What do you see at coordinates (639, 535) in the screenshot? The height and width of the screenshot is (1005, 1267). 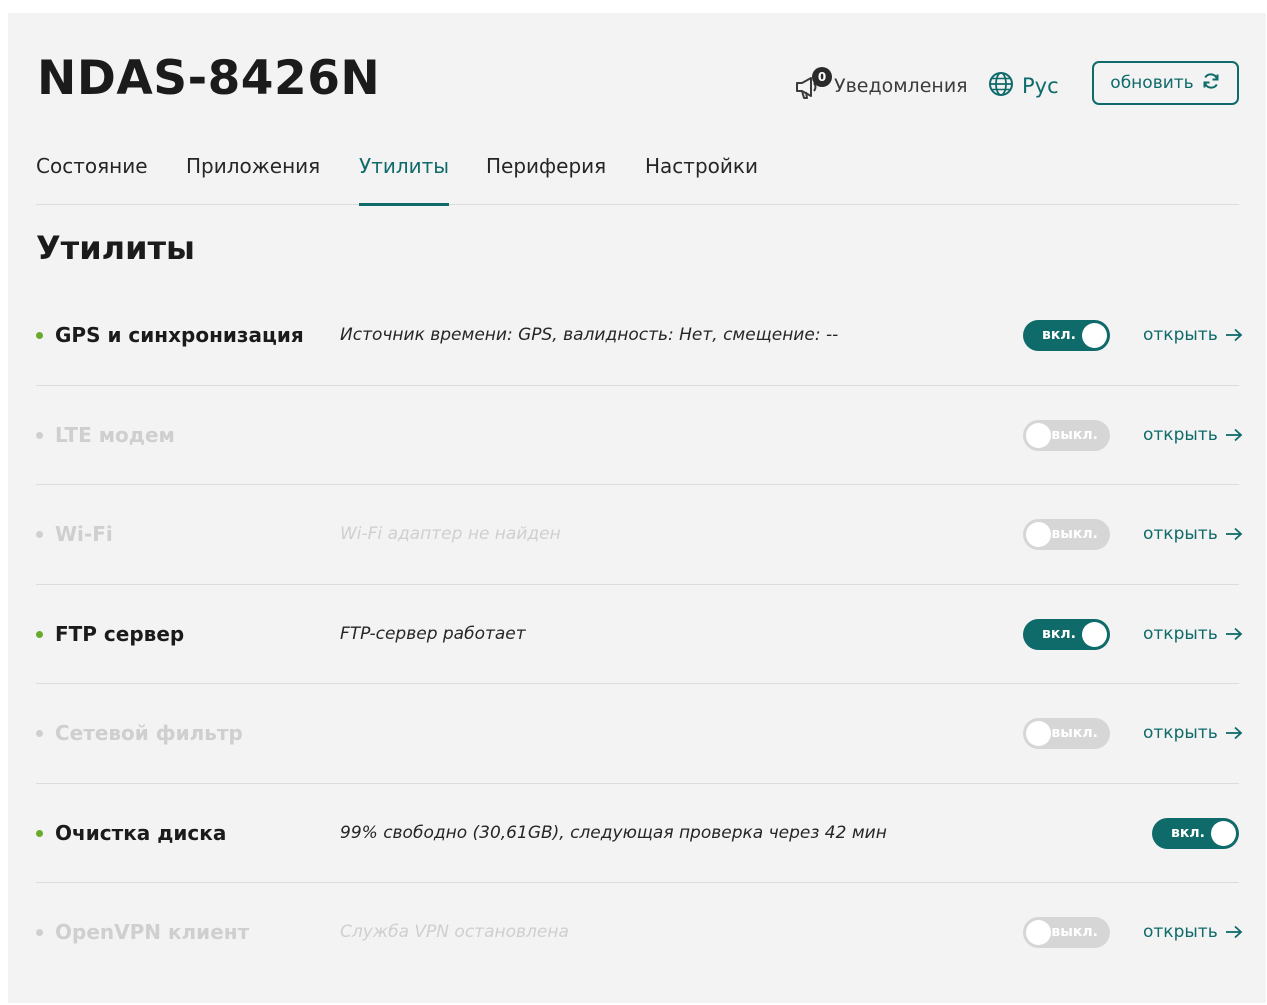 I see `utility-row-wifi: Wi-Fi Wi-Fi адаптер не найден выкл. открыть` at bounding box center [639, 535].